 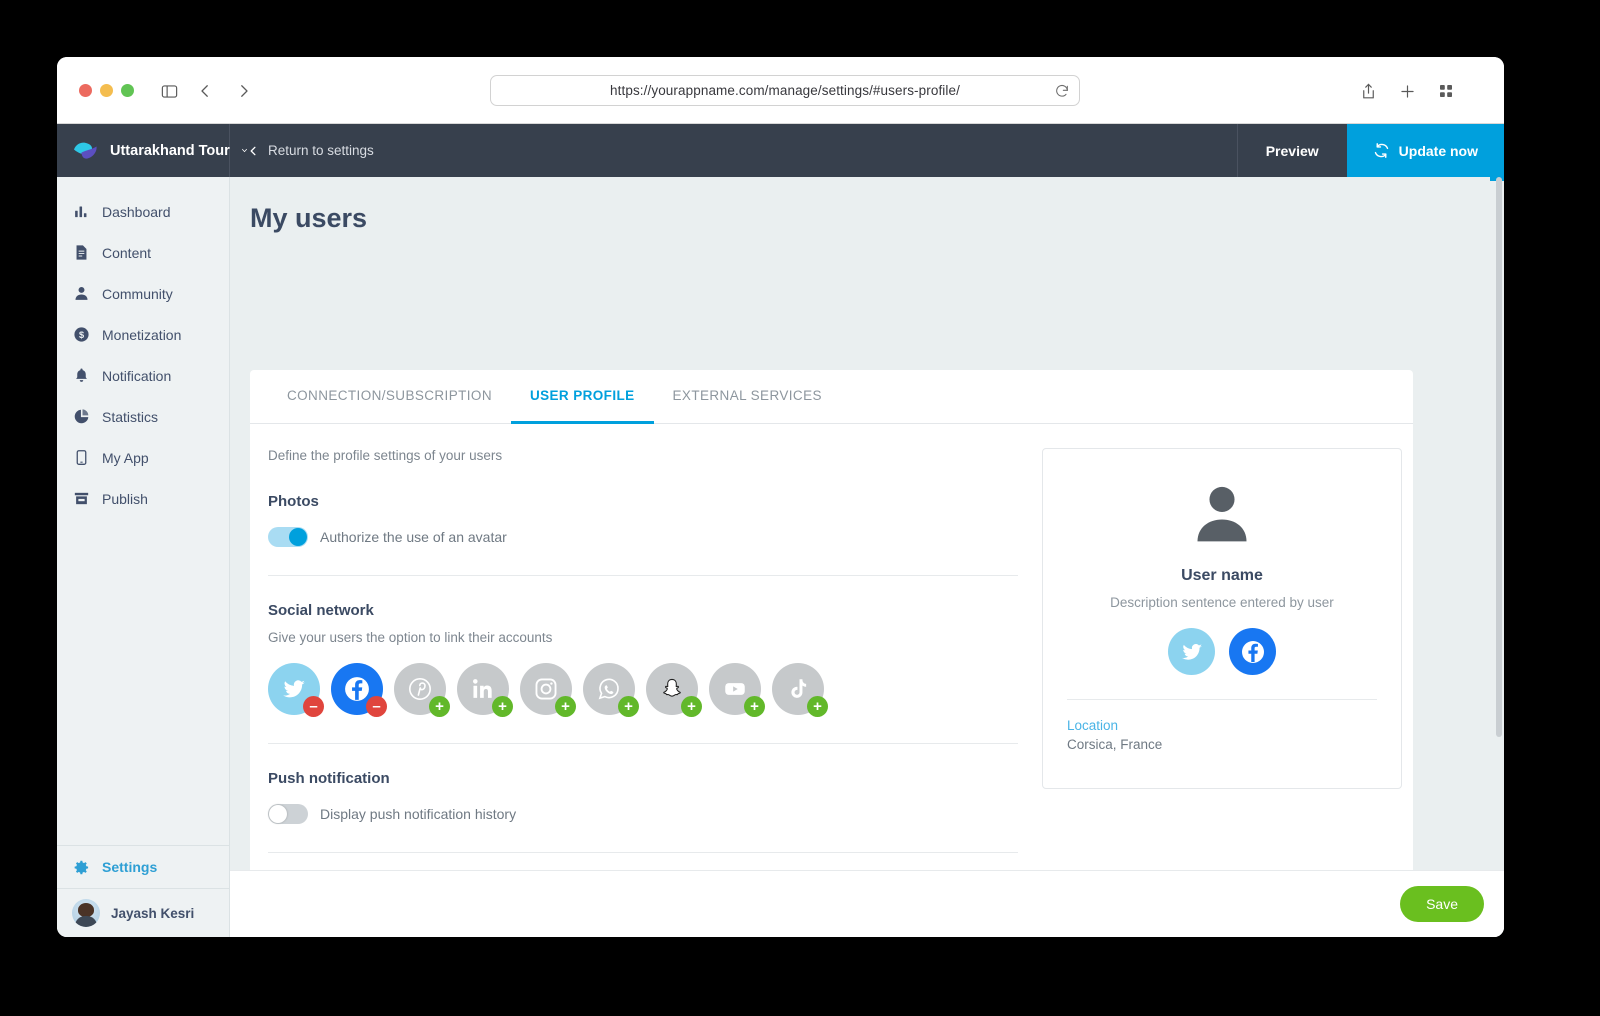 What do you see at coordinates (439, 706) in the screenshot?
I see `social-pinterest-badge: +` at bounding box center [439, 706].